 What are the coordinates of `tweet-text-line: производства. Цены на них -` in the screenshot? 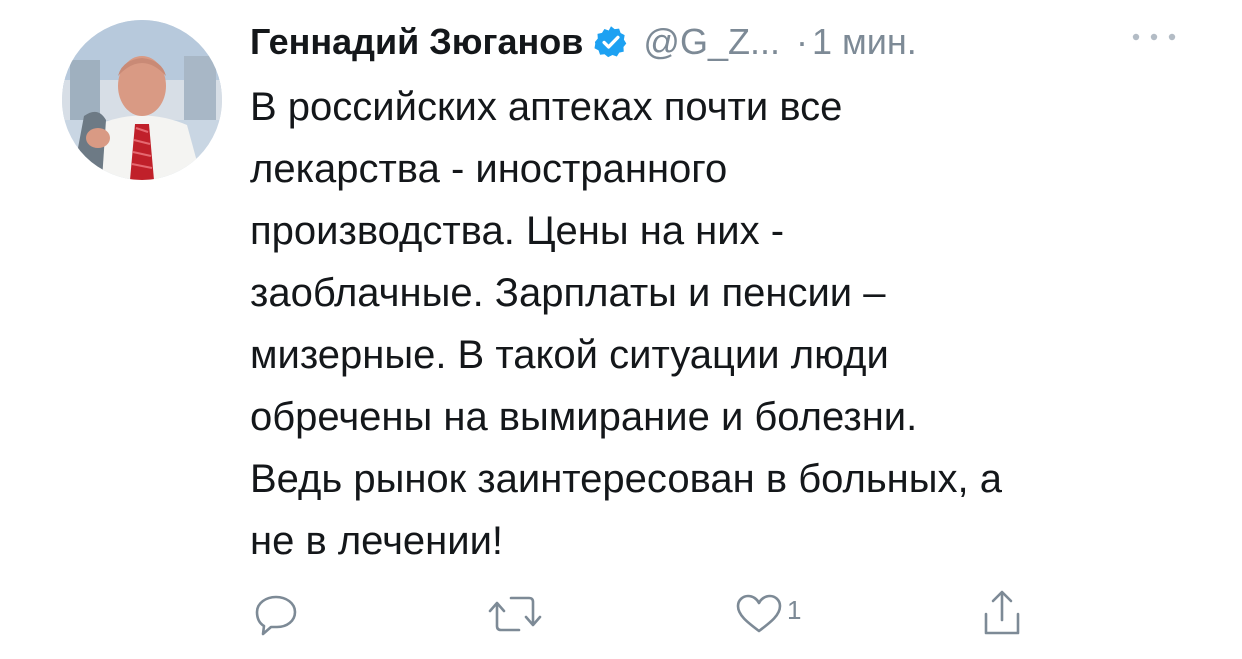 It's located at (517, 231).